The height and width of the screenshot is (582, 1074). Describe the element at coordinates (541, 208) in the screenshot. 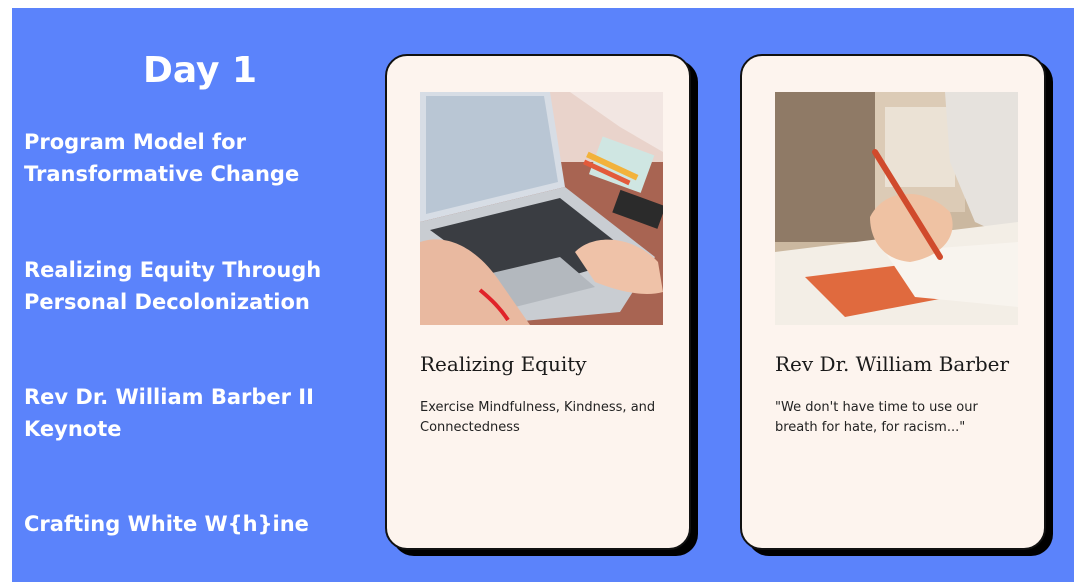

I see `laptop-typing-photo` at that location.